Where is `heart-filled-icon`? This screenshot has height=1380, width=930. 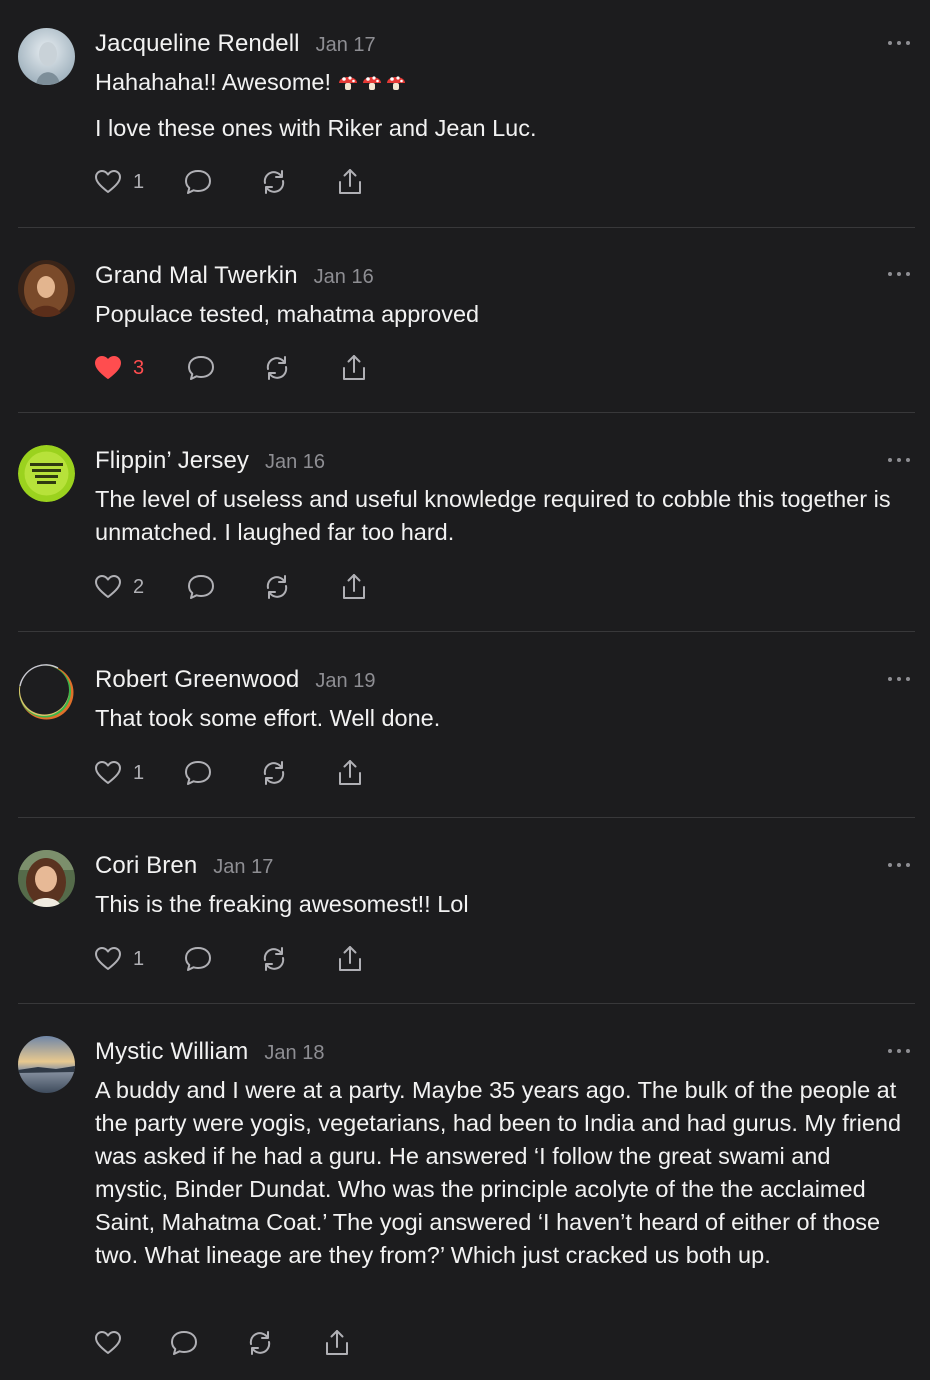 heart-filled-icon is located at coordinates (108, 367).